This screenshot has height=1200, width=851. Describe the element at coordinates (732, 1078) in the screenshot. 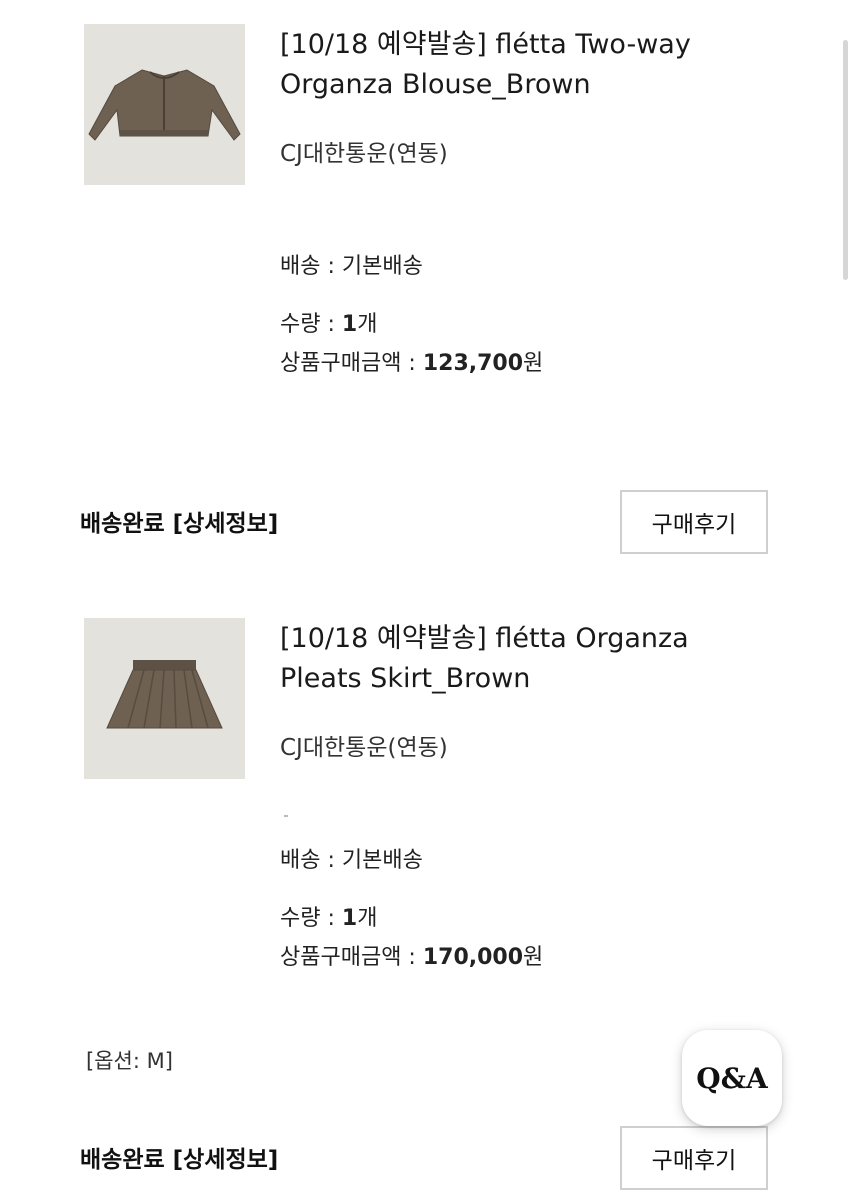

I see `qa-floating-button: Q&A` at that location.